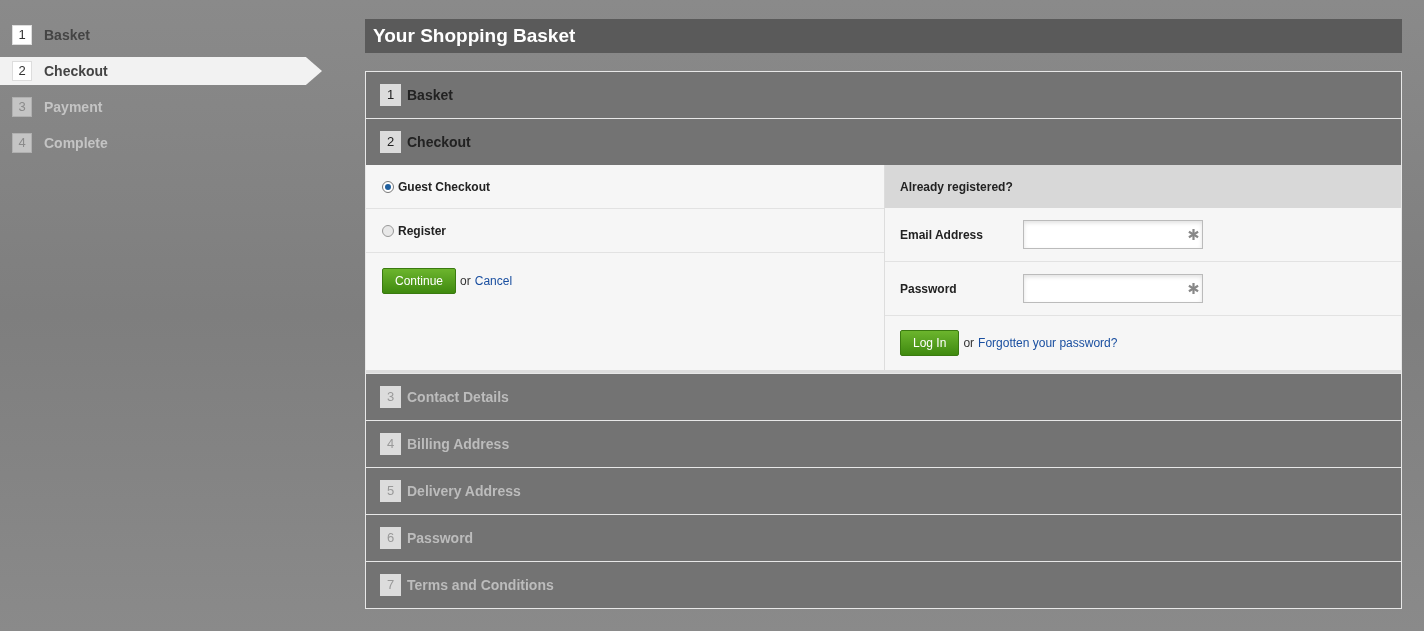 This screenshot has width=1424, height=631. I want to click on step-label: Complete, so click(76, 143).